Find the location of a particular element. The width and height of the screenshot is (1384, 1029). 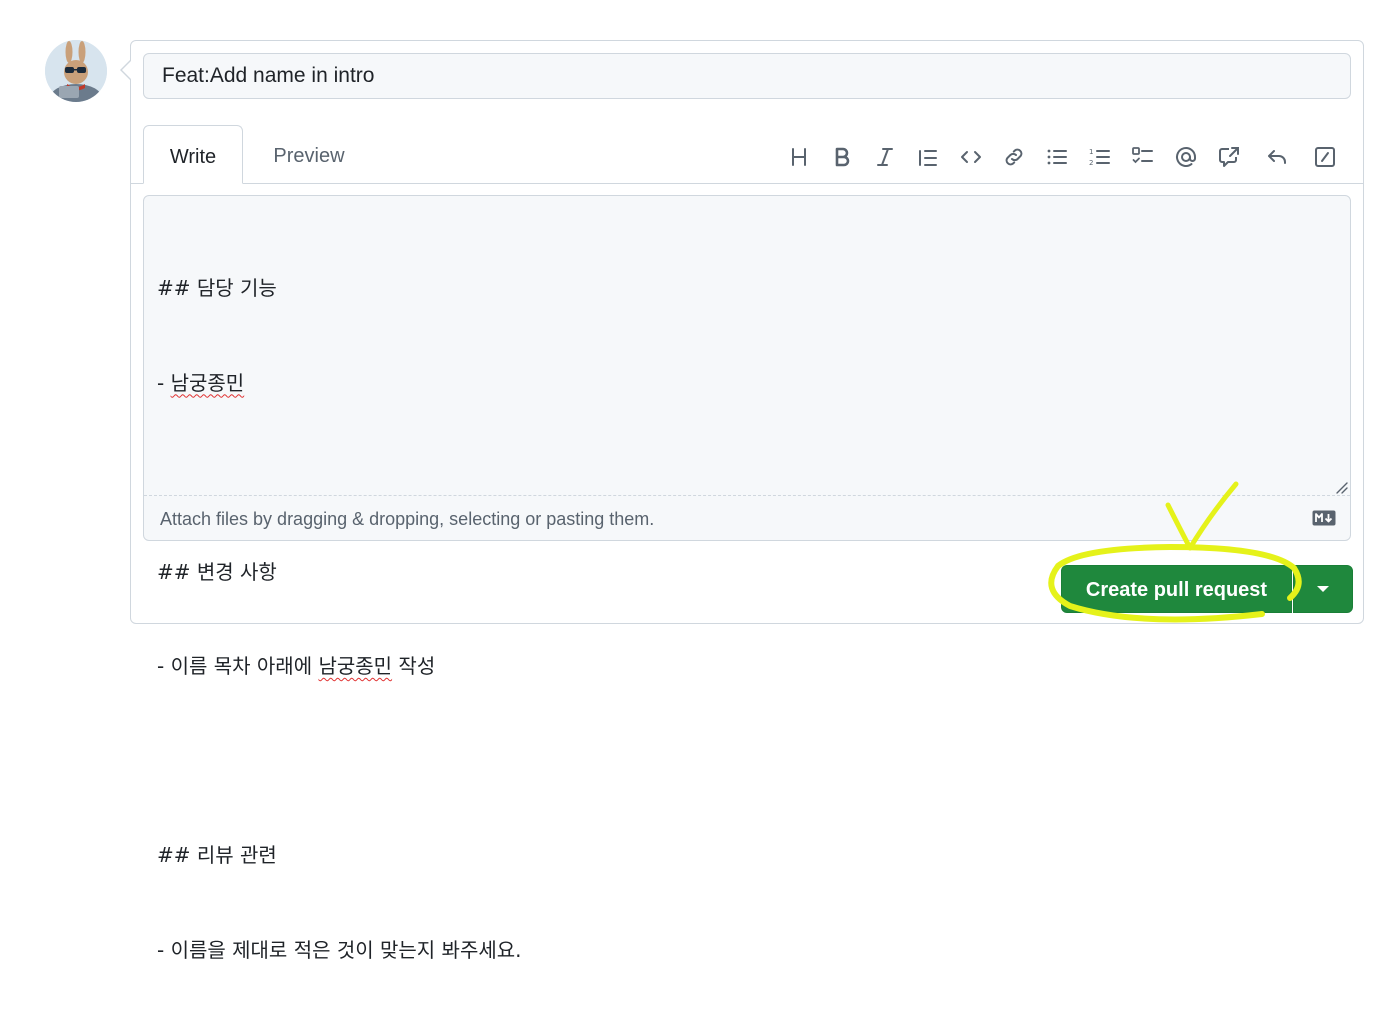

body-line: - 이름을 제대로 적은 것이 맞는지 봐주세요. is located at coordinates (339, 949).